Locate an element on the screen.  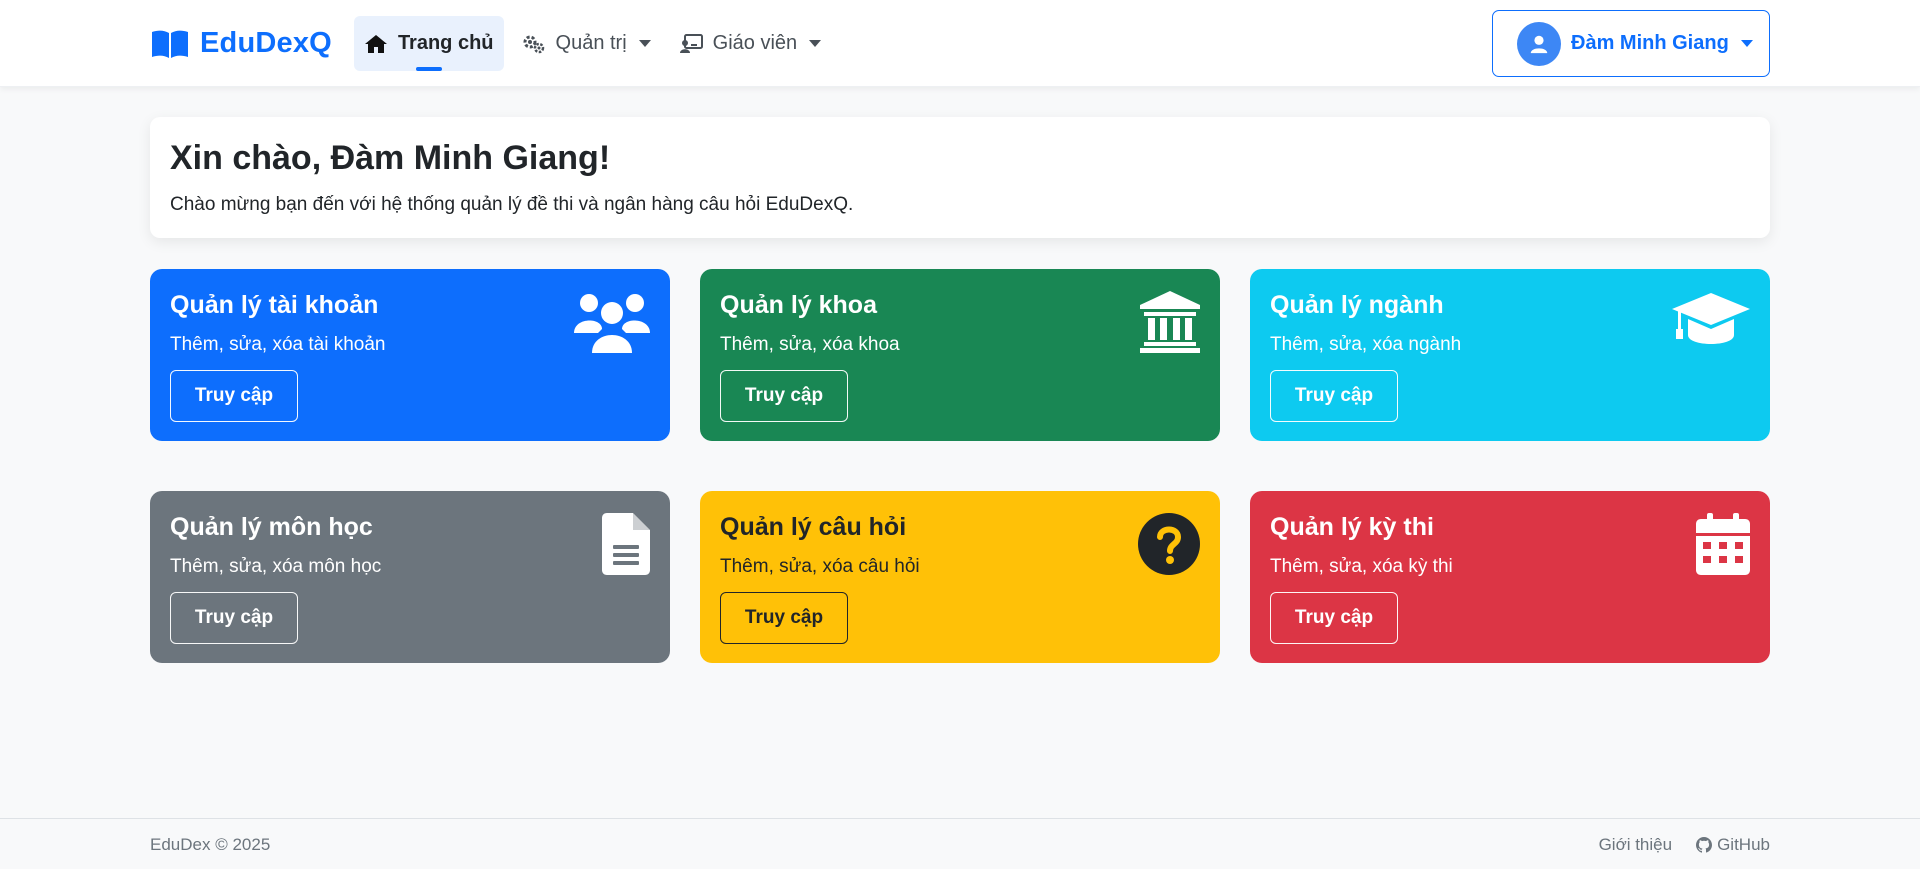
card-desc: Thêm, sửa, xóa câu hỏi is located at coordinates (820, 566).